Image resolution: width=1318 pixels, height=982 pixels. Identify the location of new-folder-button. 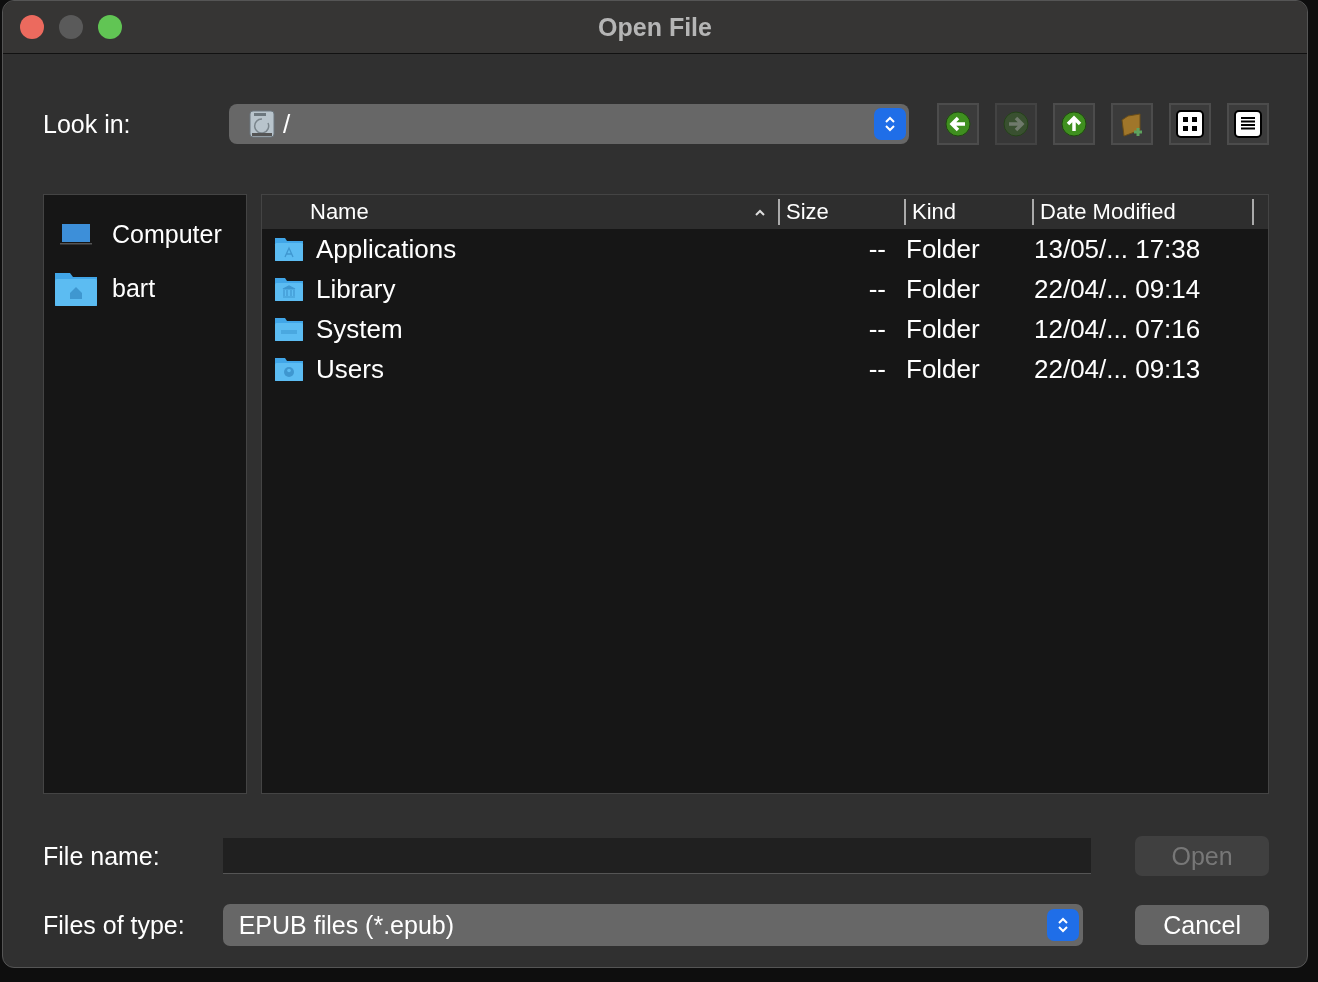
(1132, 124).